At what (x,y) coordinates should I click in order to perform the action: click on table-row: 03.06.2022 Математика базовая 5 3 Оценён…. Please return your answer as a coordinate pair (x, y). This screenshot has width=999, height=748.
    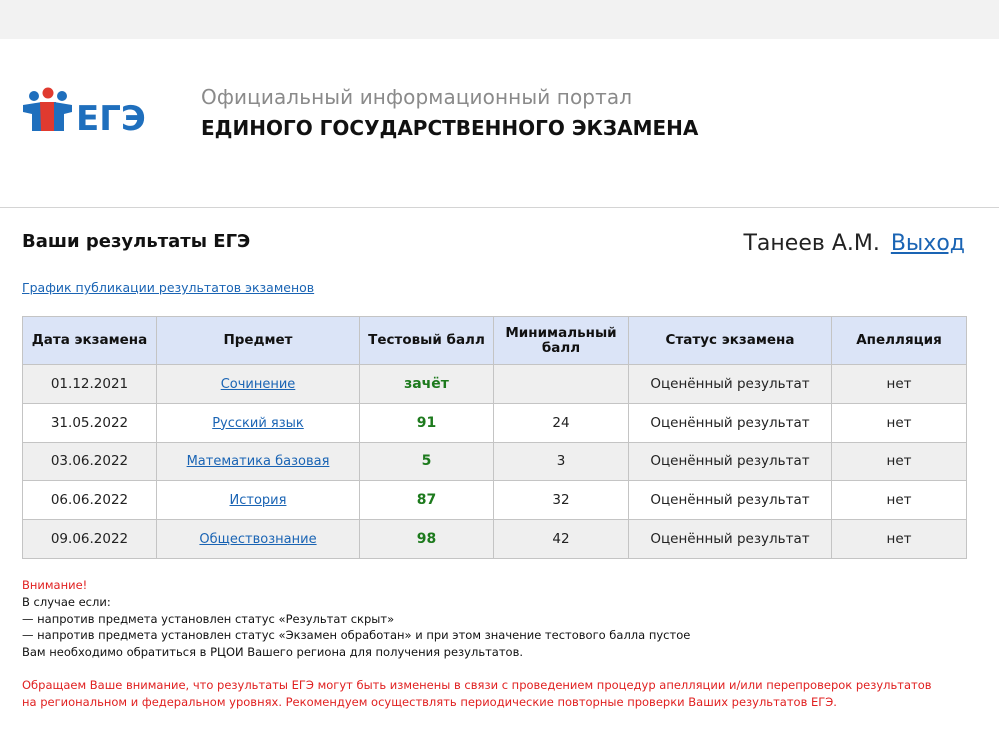
    Looking at the image, I should click on (494, 461).